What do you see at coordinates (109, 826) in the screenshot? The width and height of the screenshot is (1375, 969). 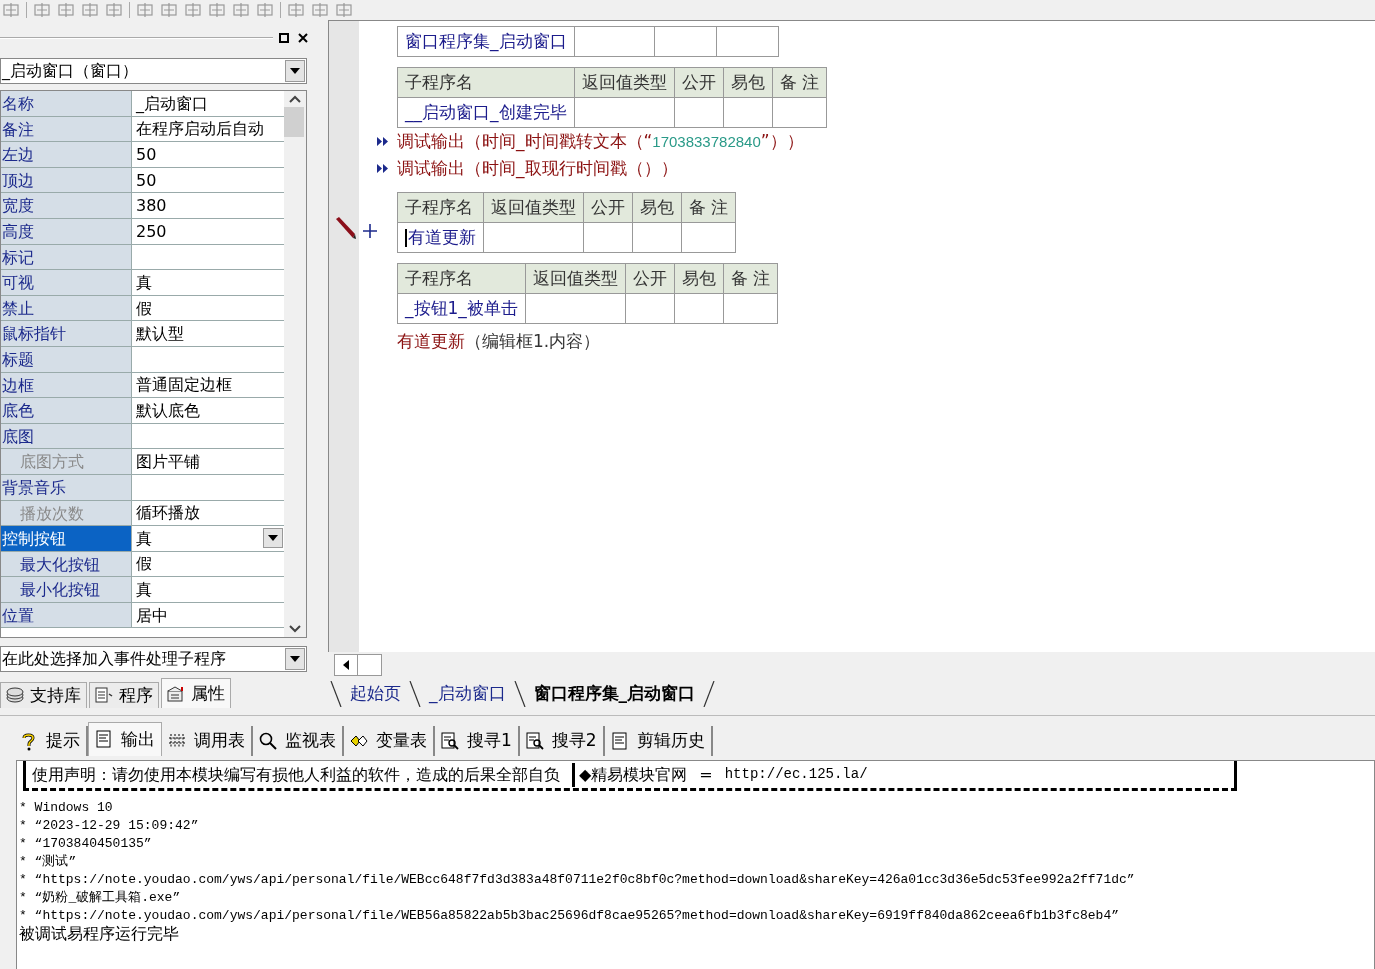 I see `output-line: * “2023-12-29 15:09:42”` at bounding box center [109, 826].